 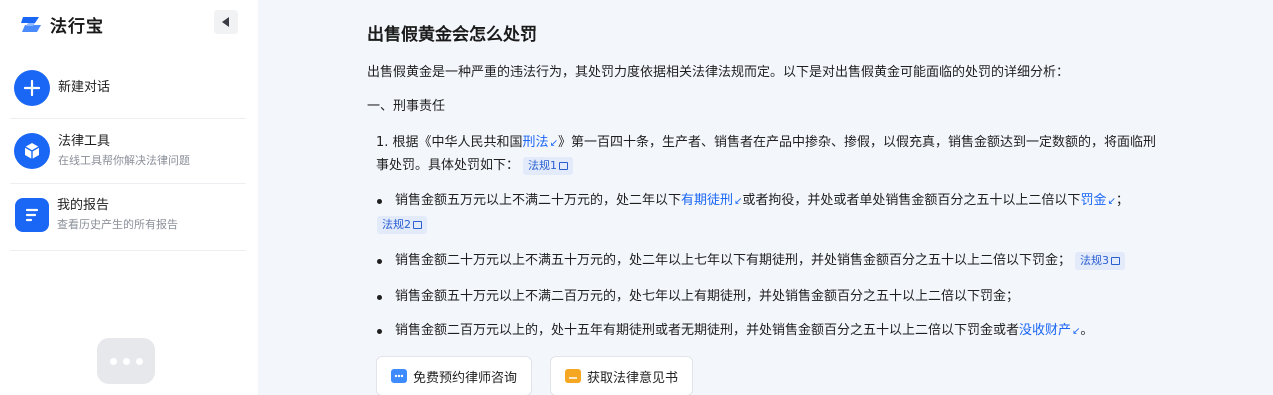 What do you see at coordinates (124, 160) in the screenshot?
I see `sidebar-item-subtitle: 在线工具帮你解决法律问题` at bounding box center [124, 160].